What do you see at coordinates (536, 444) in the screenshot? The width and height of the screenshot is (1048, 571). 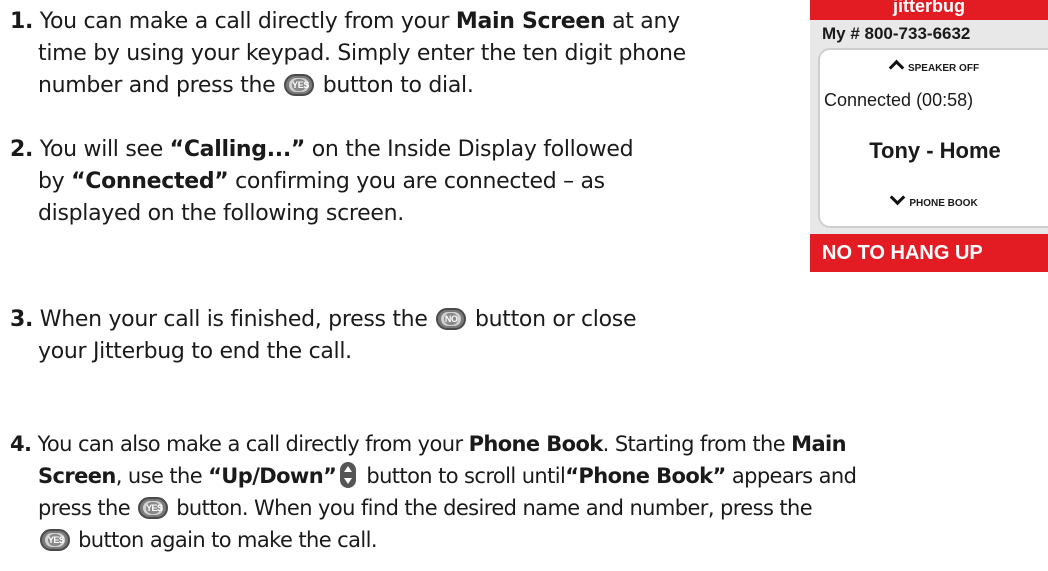 I see `phone-book-term: Phone Book` at bounding box center [536, 444].